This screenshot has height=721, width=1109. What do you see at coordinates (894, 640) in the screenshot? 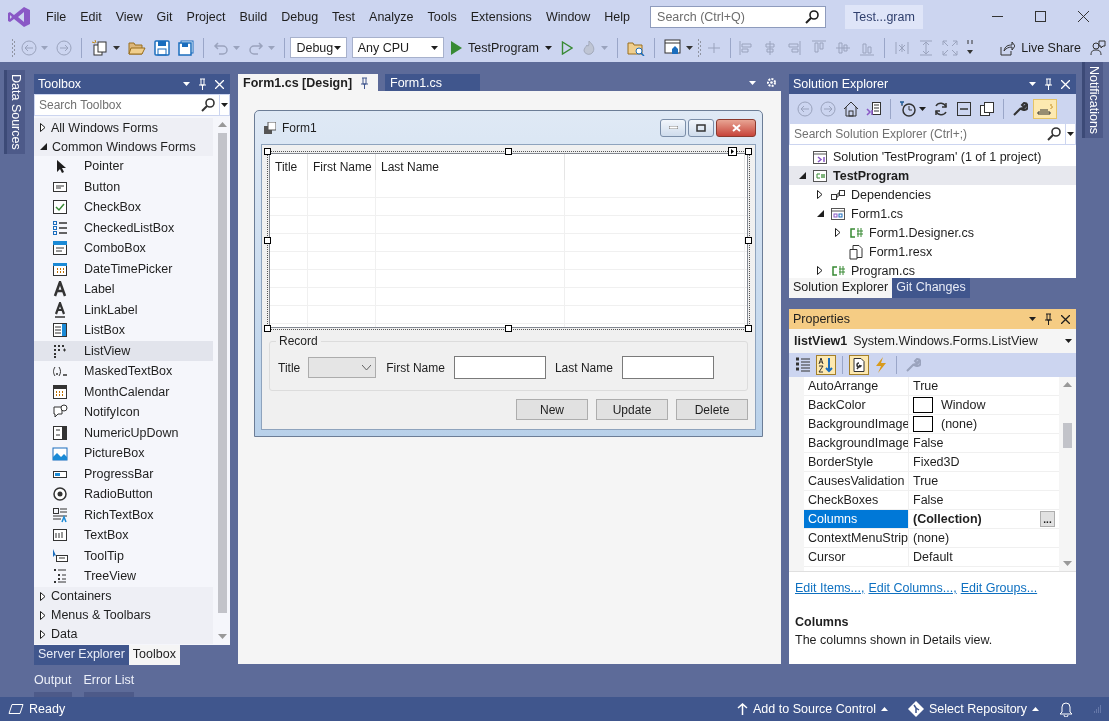
I see `description-text: The columns shown in Details view.` at bounding box center [894, 640].